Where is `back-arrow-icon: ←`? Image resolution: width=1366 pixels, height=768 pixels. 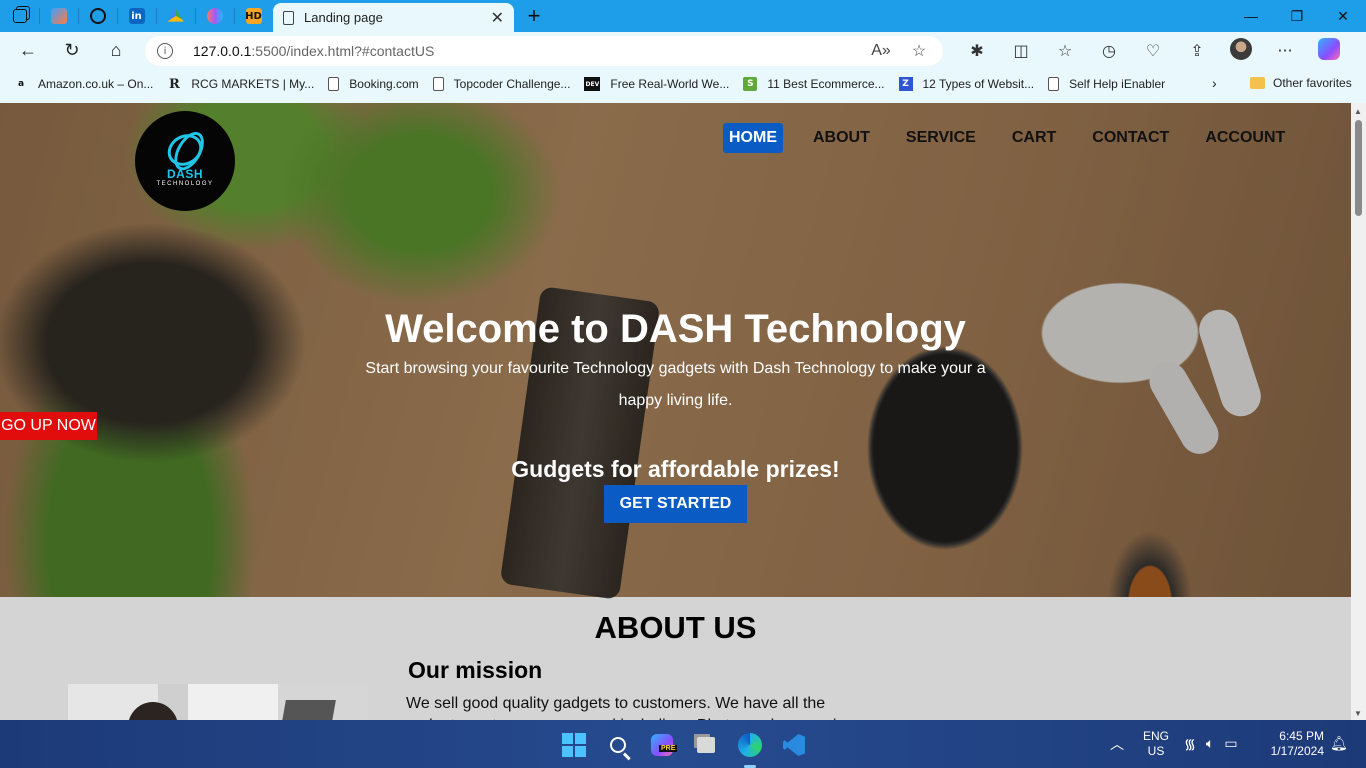
back-arrow-icon: ← is located at coordinates (28, 50).